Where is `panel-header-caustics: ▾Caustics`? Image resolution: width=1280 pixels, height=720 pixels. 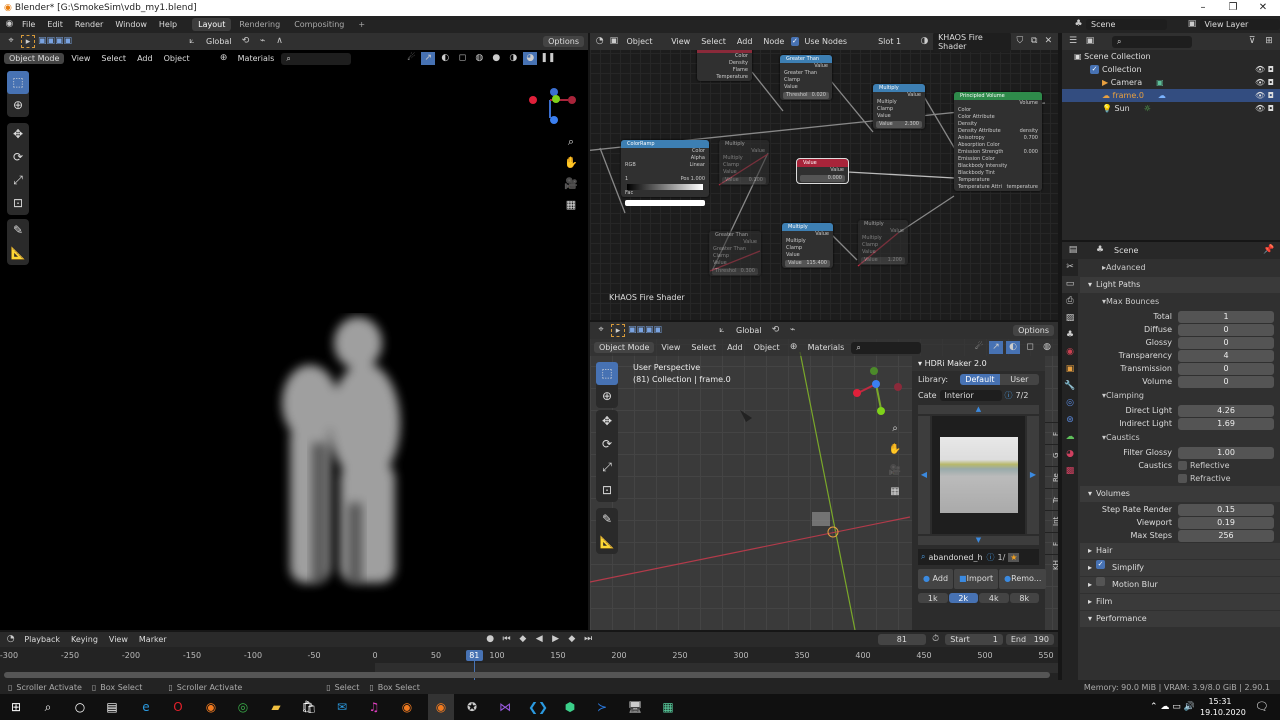
panel-header-caustics: ▾Caustics is located at coordinates (1180, 438).